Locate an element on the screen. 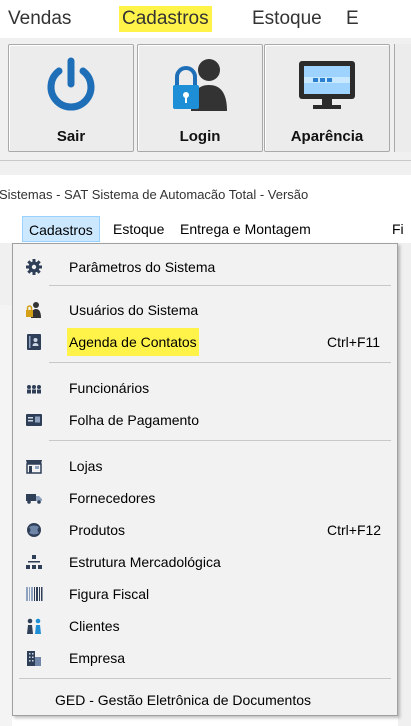 The height and width of the screenshot is (726, 411). next-toolbar-button-partial is located at coordinates (402, 98).